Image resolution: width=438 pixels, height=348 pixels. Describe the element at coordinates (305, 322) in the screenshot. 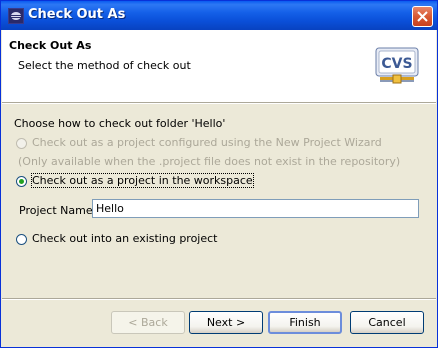

I see `finish-button: Finish` at that location.